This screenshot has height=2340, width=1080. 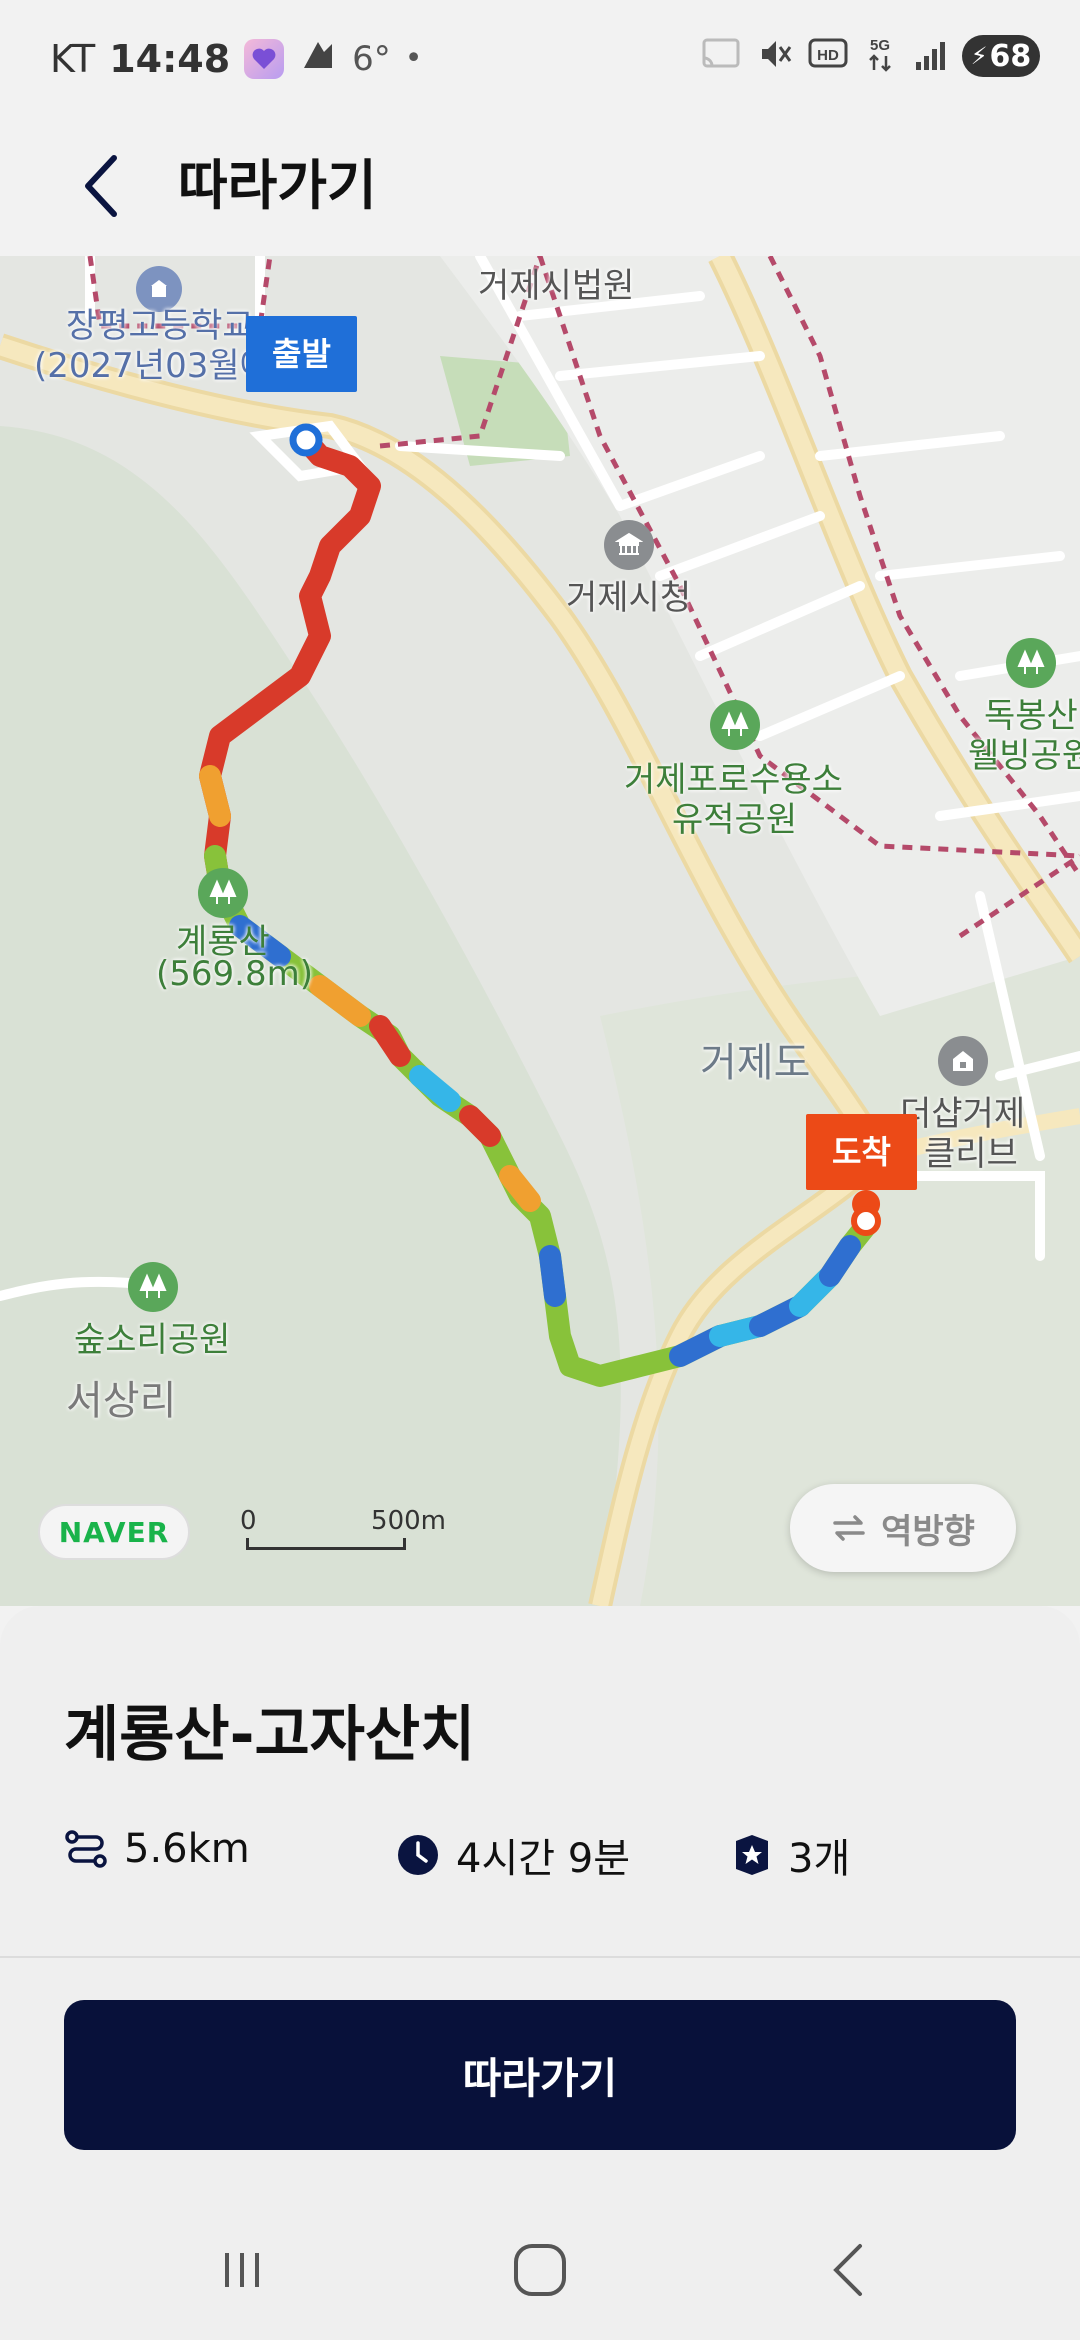 I want to click on map-label-relic-park-sub: 유적공원, so click(x=735, y=820).